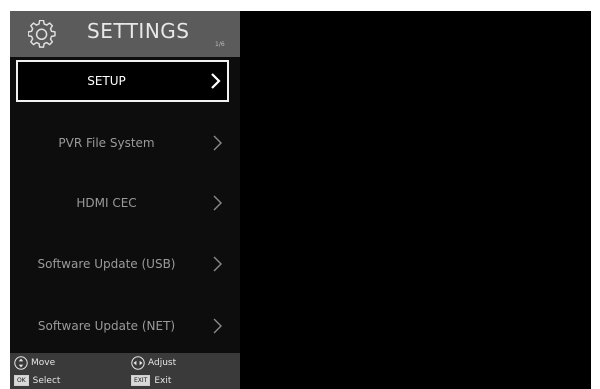 This screenshot has width=600, height=389. I want to click on hint-move: Move, so click(34, 363).